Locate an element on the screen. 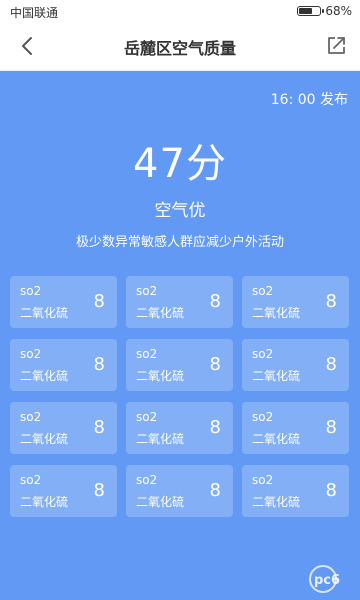 This screenshot has width=360, height=600. aqi-score: 47分 is located at coordinates (180, 164).